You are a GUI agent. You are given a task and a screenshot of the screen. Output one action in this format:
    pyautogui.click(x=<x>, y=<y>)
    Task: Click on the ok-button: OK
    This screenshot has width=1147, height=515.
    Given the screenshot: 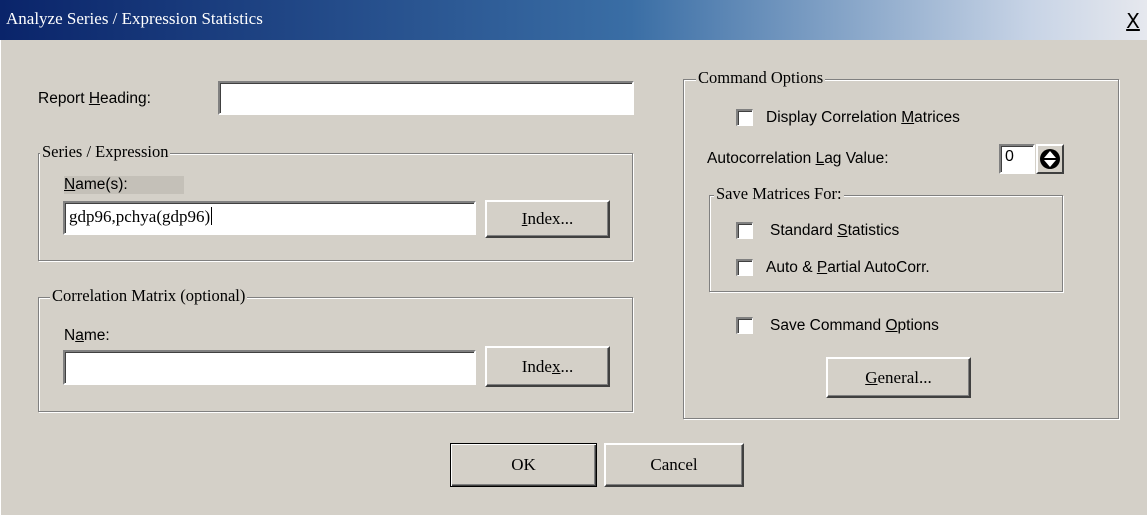 What is the action you would take?
    pyautogui.click(x=523, y=465)
    